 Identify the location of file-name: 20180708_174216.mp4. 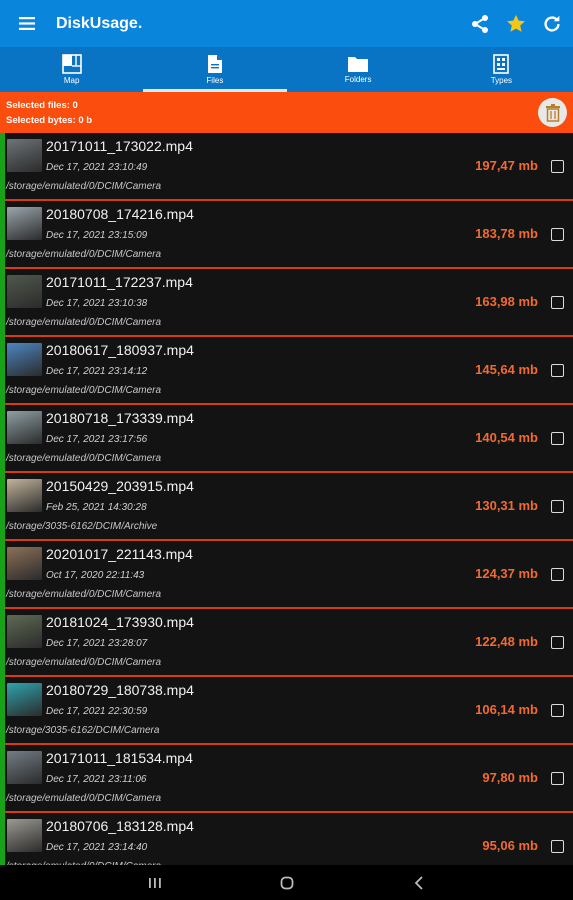
(120, 214).